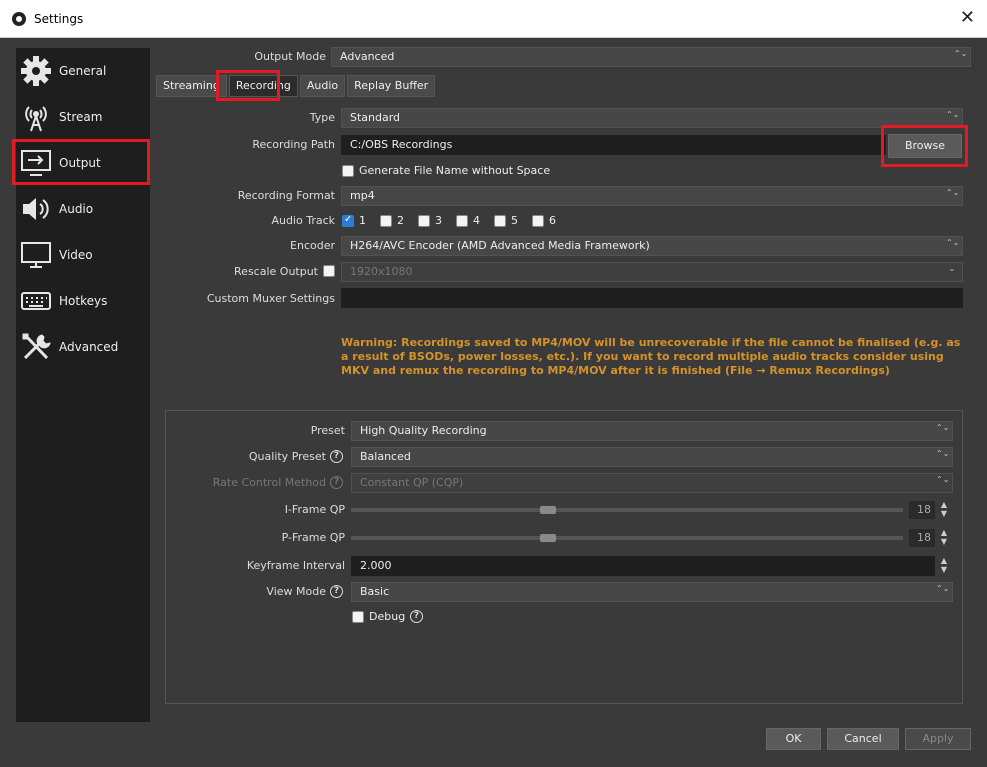  Describe the element at coordinates (358, 617) in the screenshot. I see `debug-checkbox` at that location.